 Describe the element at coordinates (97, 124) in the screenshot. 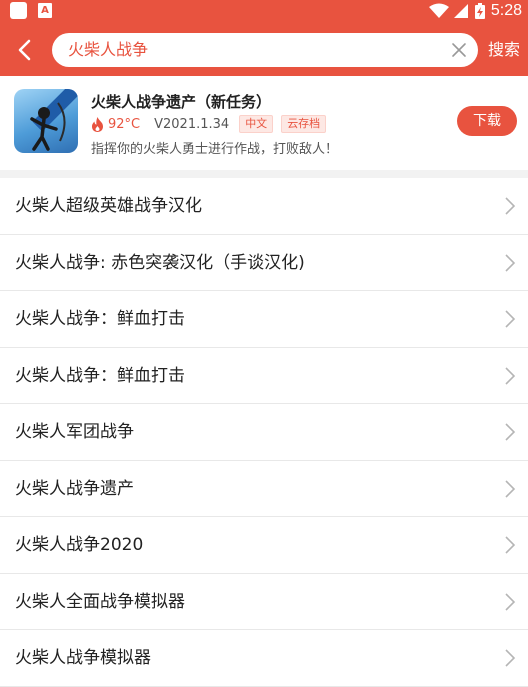

I see `flame-icon` at that location.